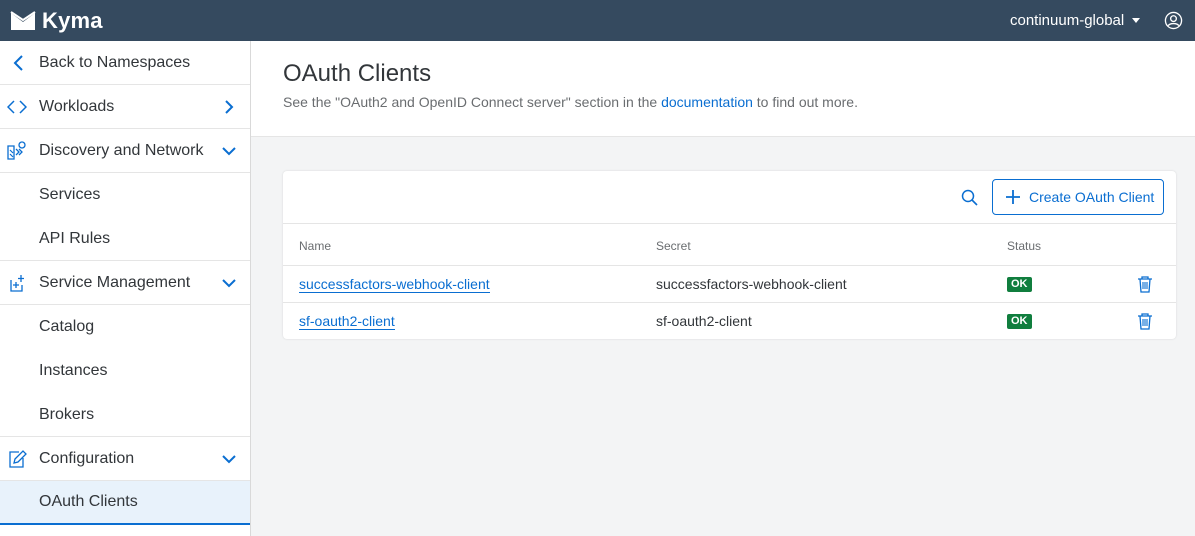 The width and height of the screenshot is (1195, 536). What do you see at coordinates (807, 102) in the screenshot?
I see `description-text-end: to find out more.` at bounding box center [807, 102].